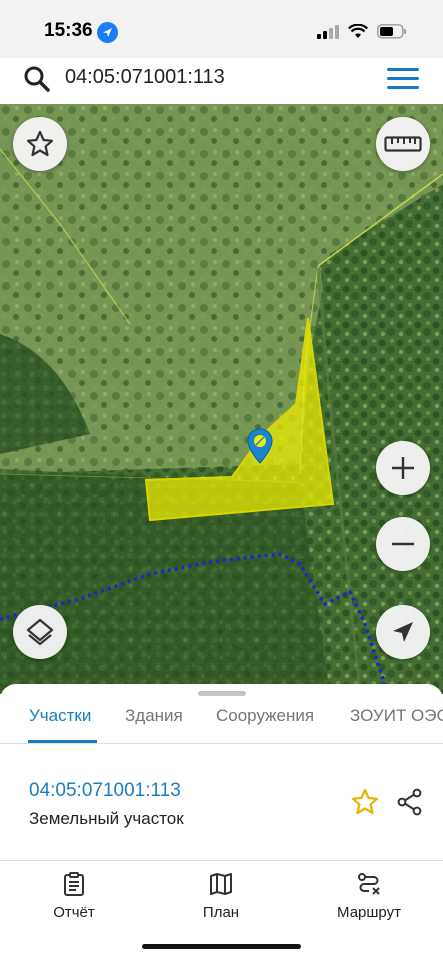 The width and height of the screenshot is (443, 960). I want to click on status-bar: 15:36, so click(221, 29).